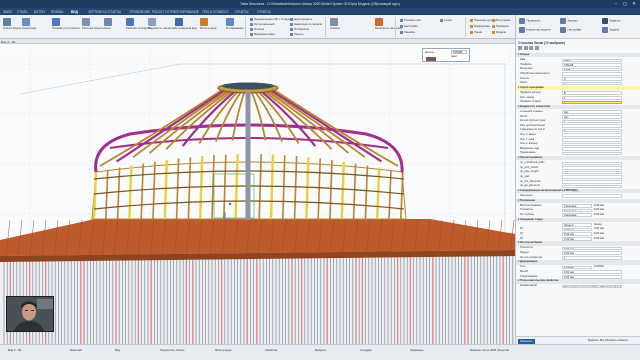  I want to click on ribbon-small-button-4: Центрировать, so click(301, 19).